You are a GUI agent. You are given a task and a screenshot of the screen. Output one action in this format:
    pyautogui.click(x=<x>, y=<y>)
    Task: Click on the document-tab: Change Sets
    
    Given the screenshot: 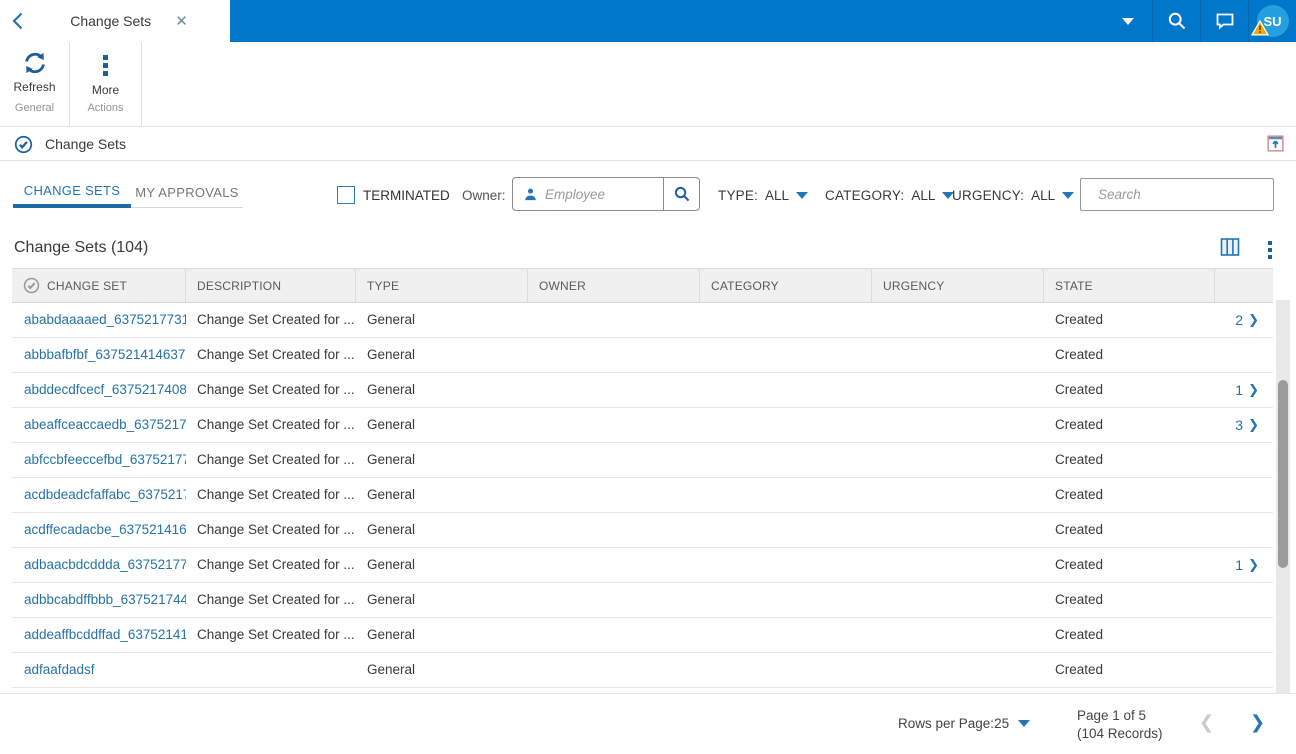 What is the action you would take?
    pyautogui.click(x=132, y=21)
    